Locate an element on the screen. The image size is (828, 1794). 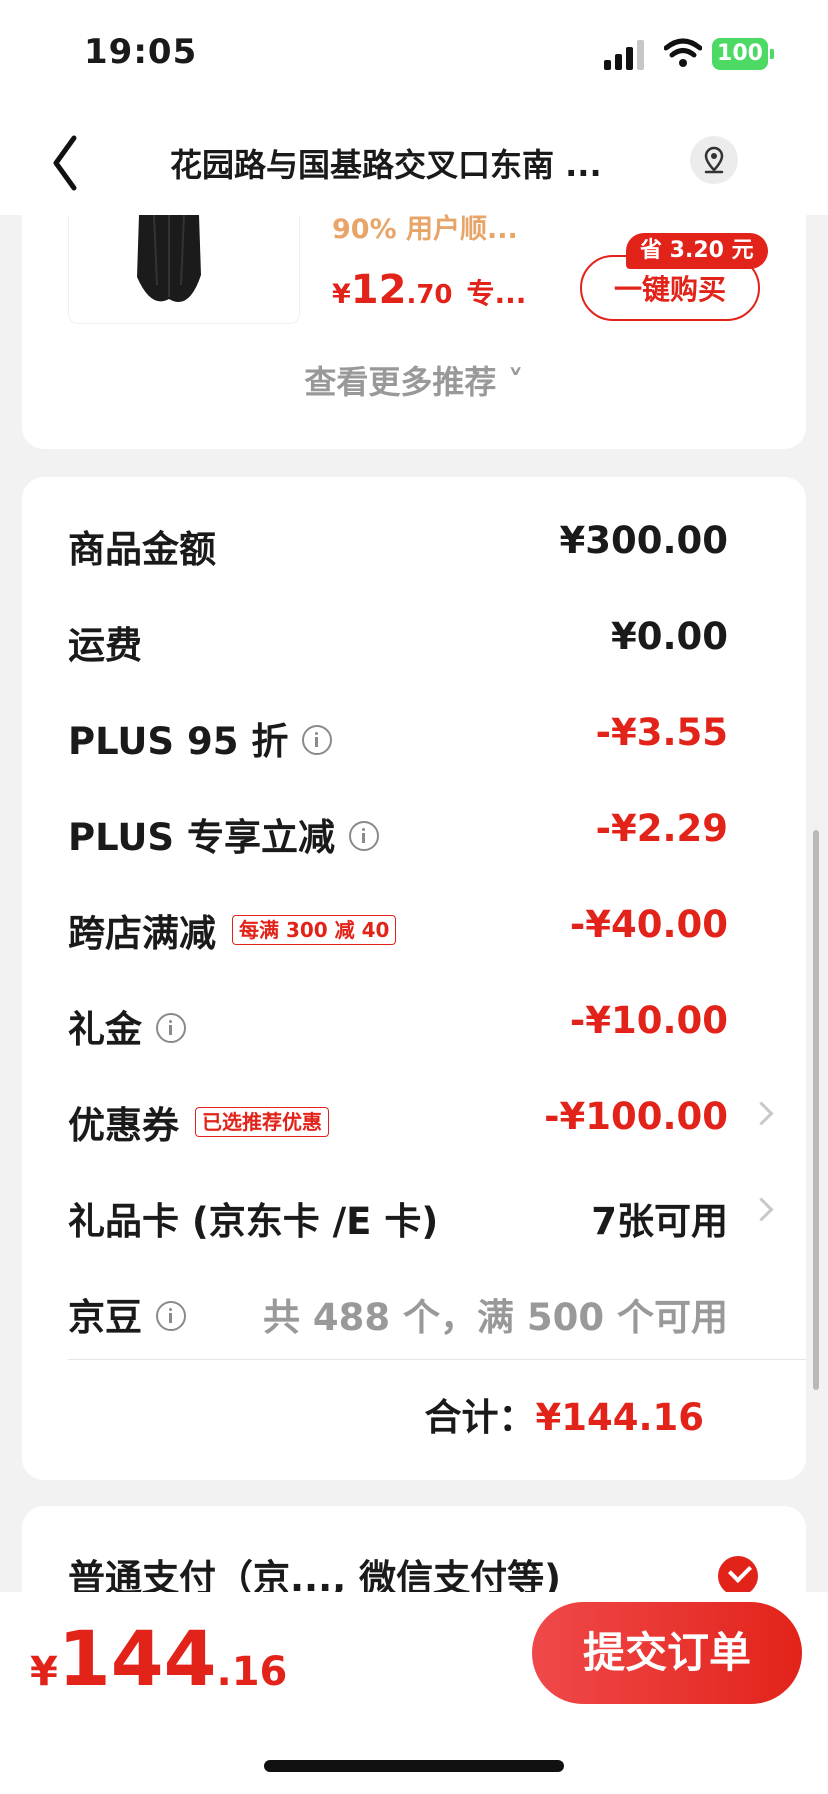
more-recommendations-link: 查看更多推荐 ˅ is located at coordinates (414, 380).